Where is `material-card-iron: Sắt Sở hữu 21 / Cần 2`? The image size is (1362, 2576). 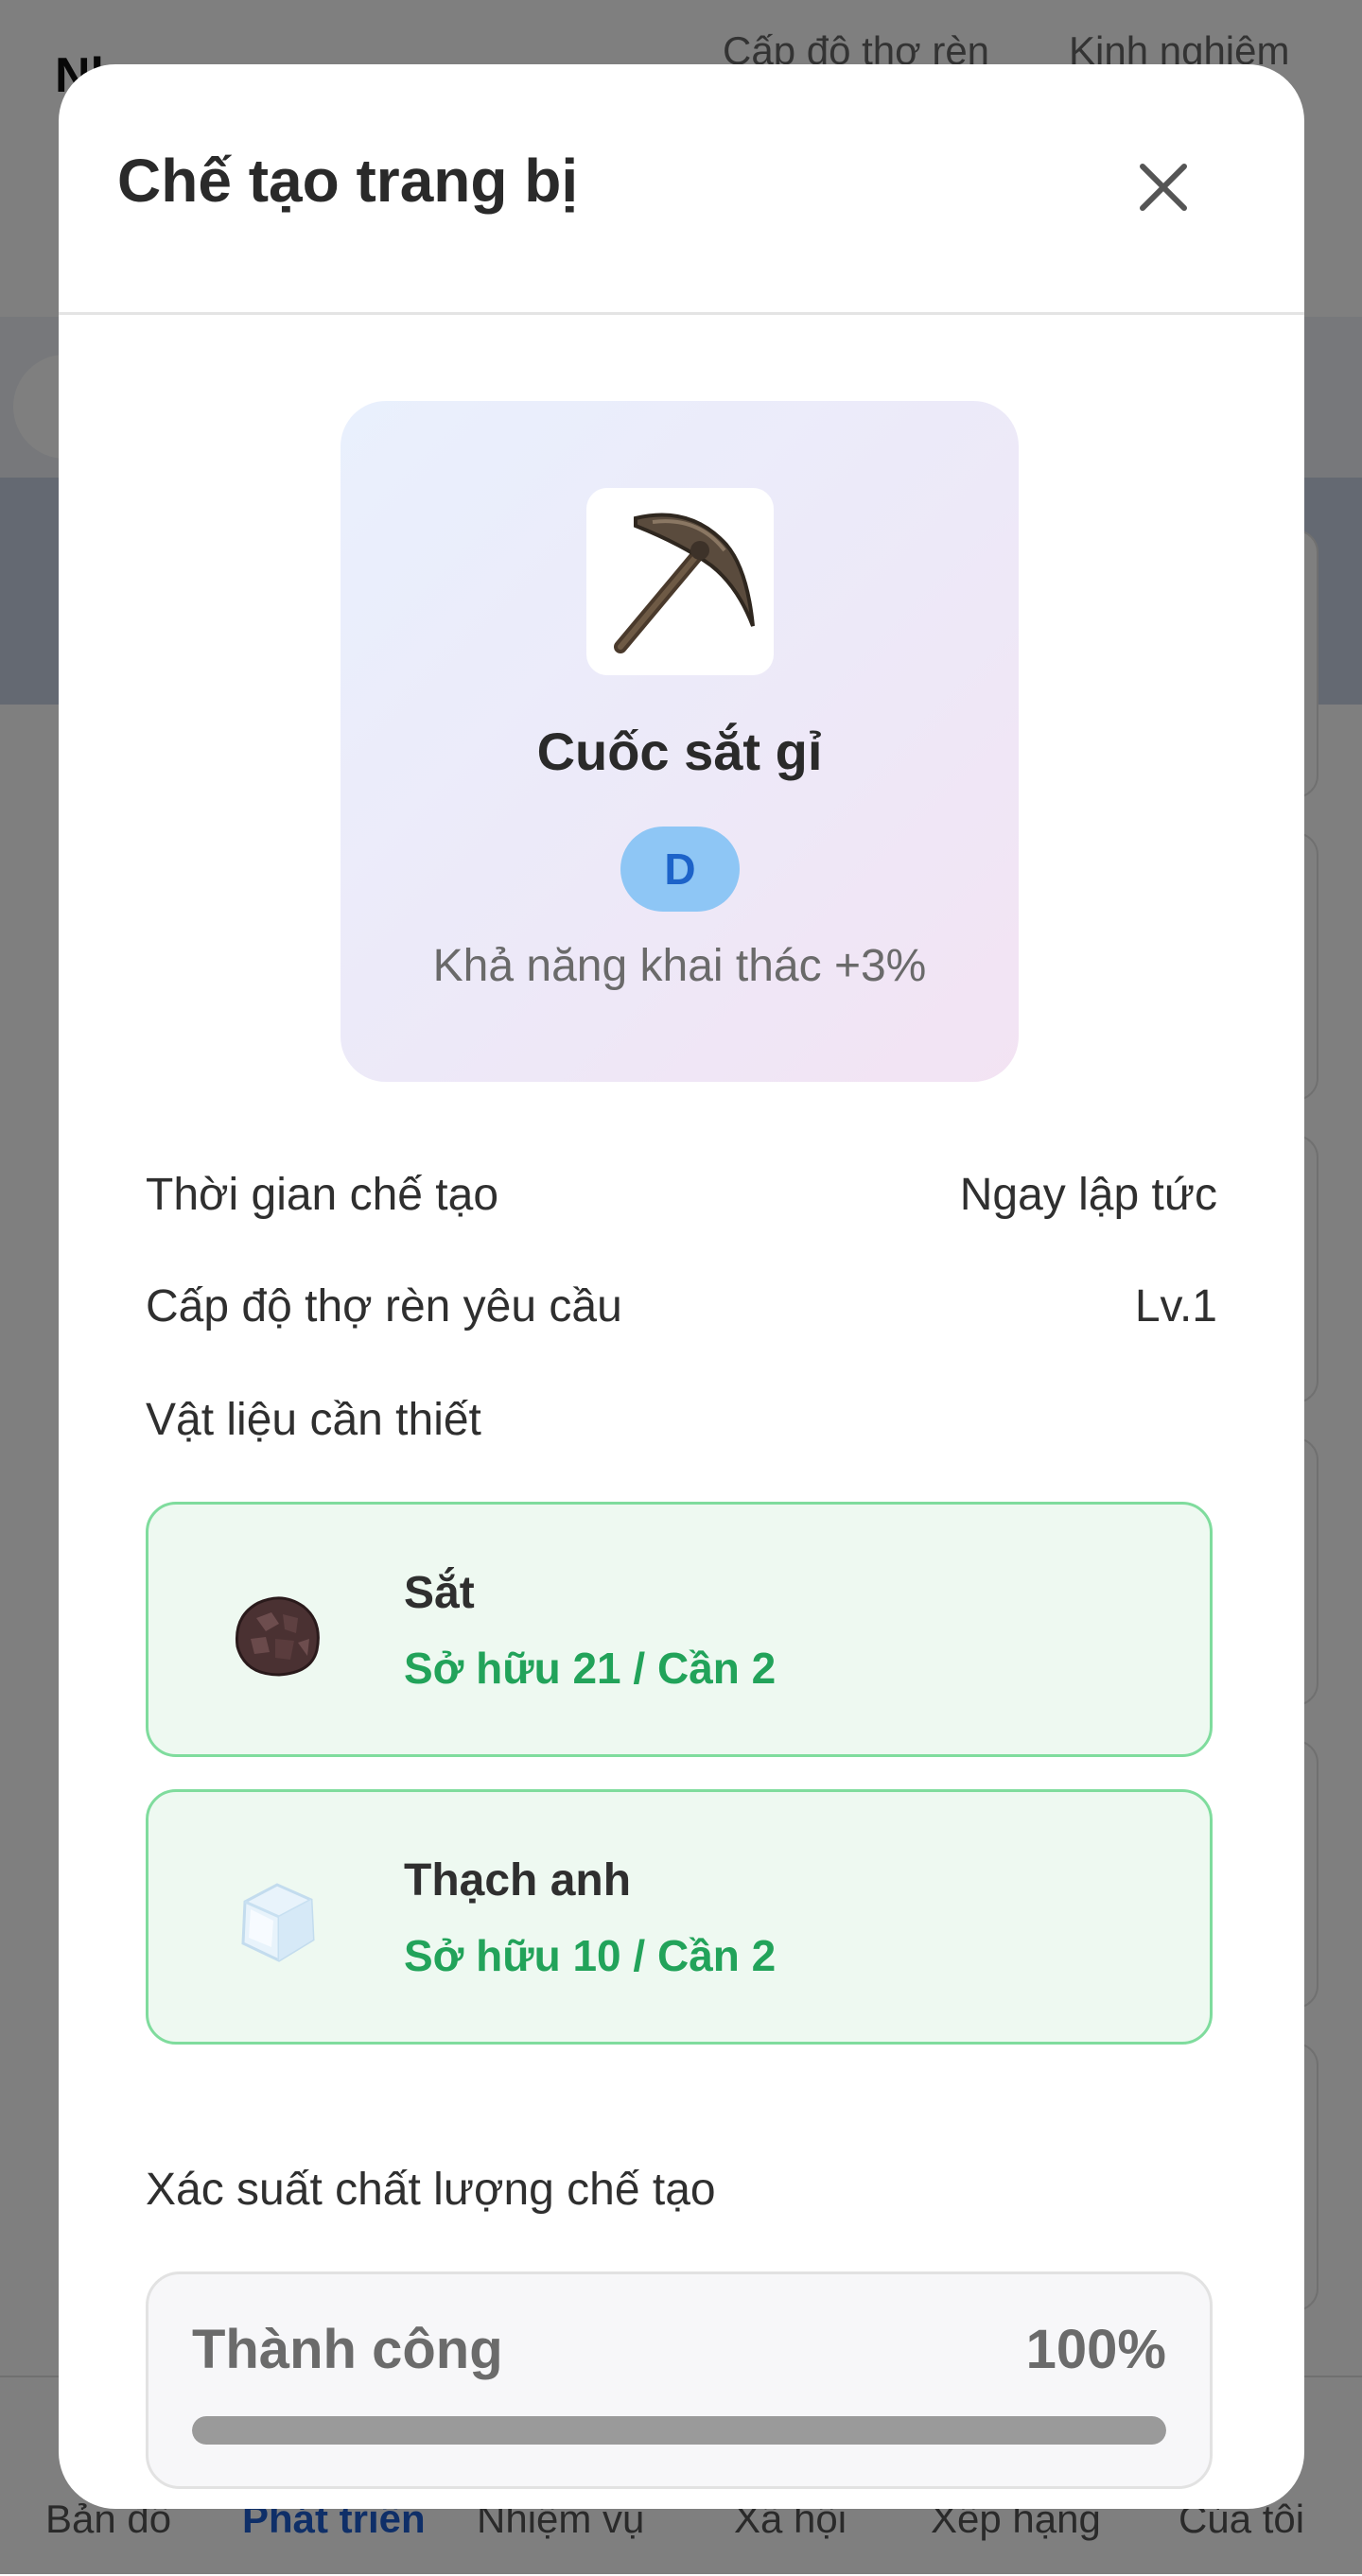
material-card-iron: Sắt Sở hữu 21 / Cần 2 is located at coordinates (679, 1629).